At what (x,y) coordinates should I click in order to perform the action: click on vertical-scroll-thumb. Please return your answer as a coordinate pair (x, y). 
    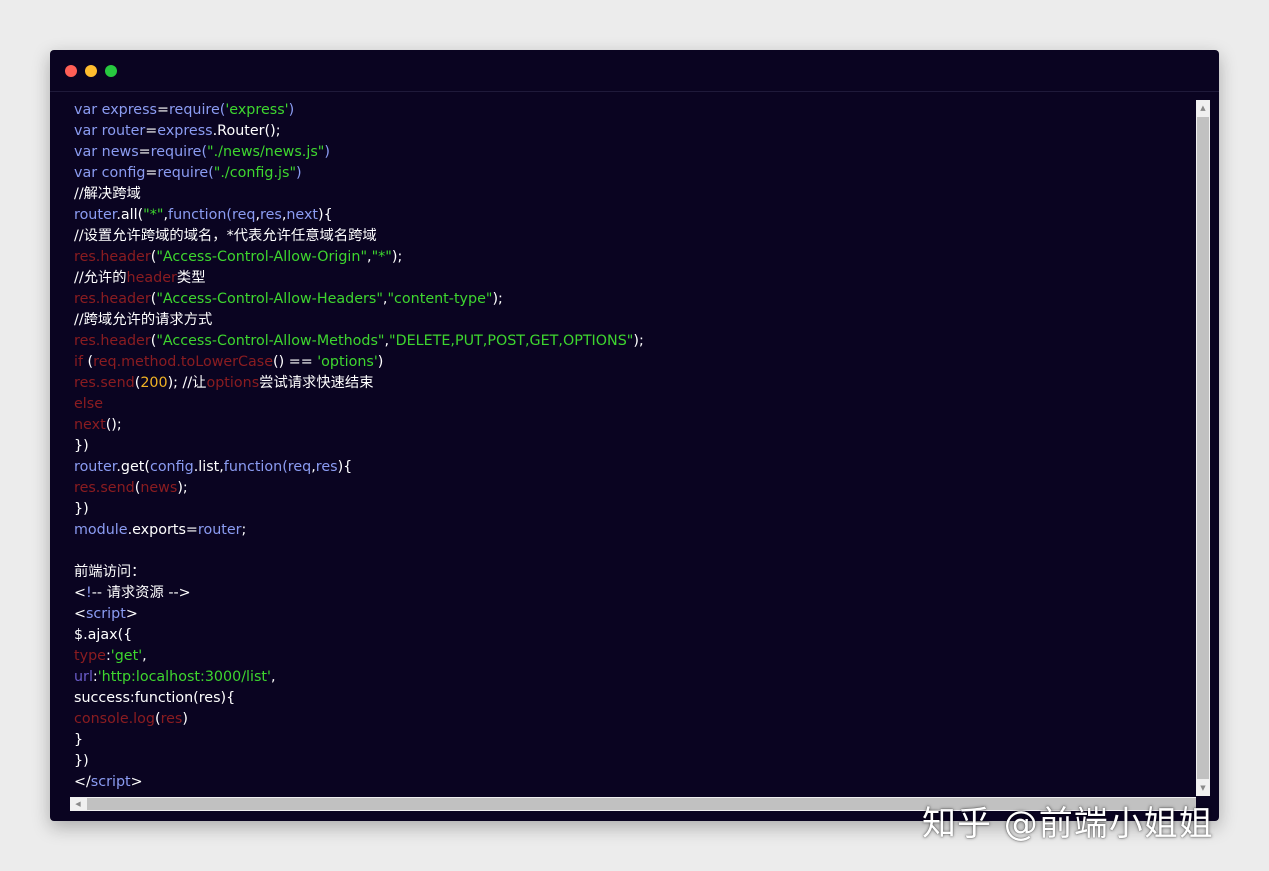
    Looking at the image, I should click on (1203, 448).